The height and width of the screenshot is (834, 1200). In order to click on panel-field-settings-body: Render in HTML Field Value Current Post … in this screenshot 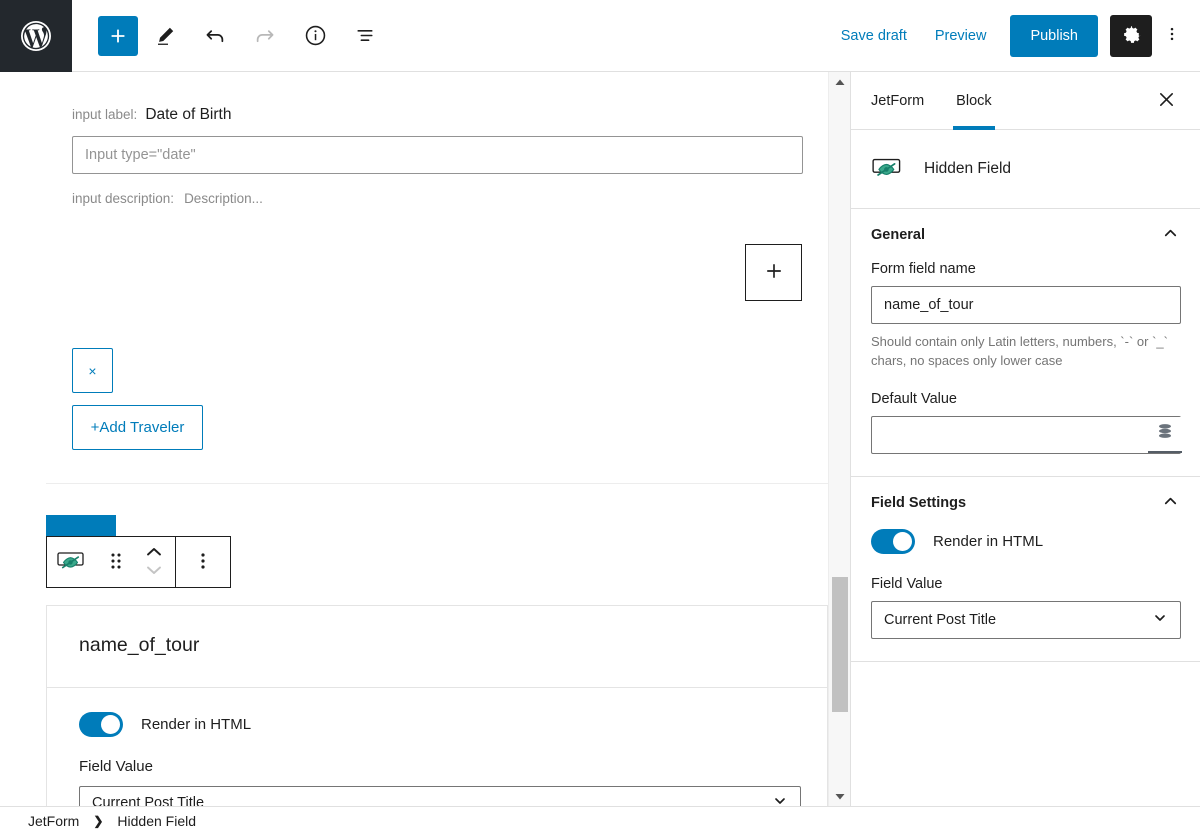, I will do `click(1025, 594)`.